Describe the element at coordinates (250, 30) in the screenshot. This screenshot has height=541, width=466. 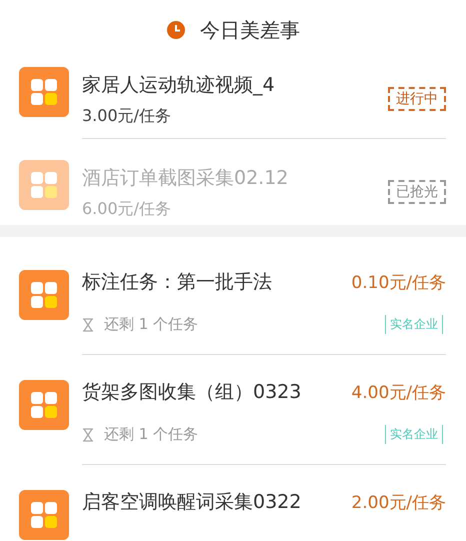
I see `section-title: 今日美差事` at that location.